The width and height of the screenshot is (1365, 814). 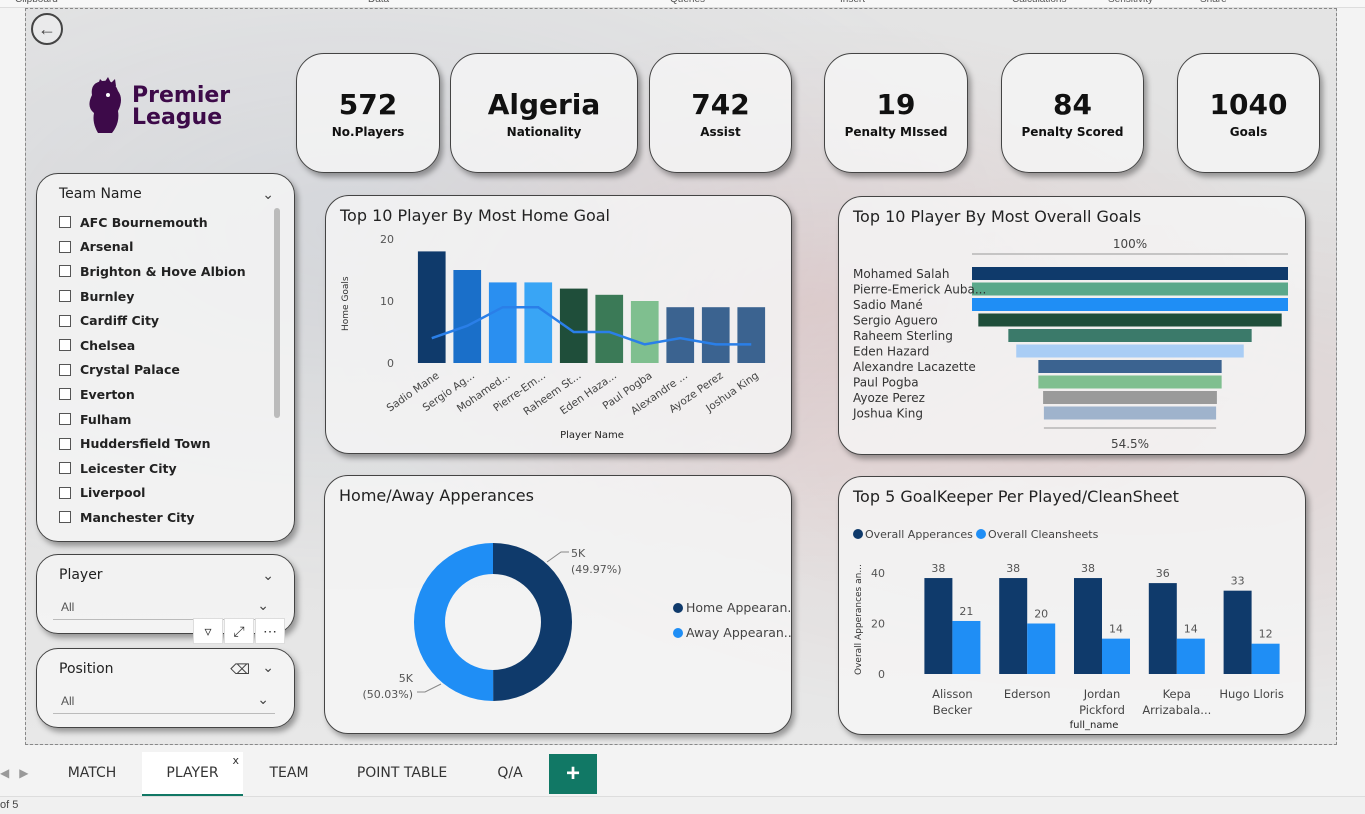 I want to click on page-count: of 5, so click(x=9, y=805).